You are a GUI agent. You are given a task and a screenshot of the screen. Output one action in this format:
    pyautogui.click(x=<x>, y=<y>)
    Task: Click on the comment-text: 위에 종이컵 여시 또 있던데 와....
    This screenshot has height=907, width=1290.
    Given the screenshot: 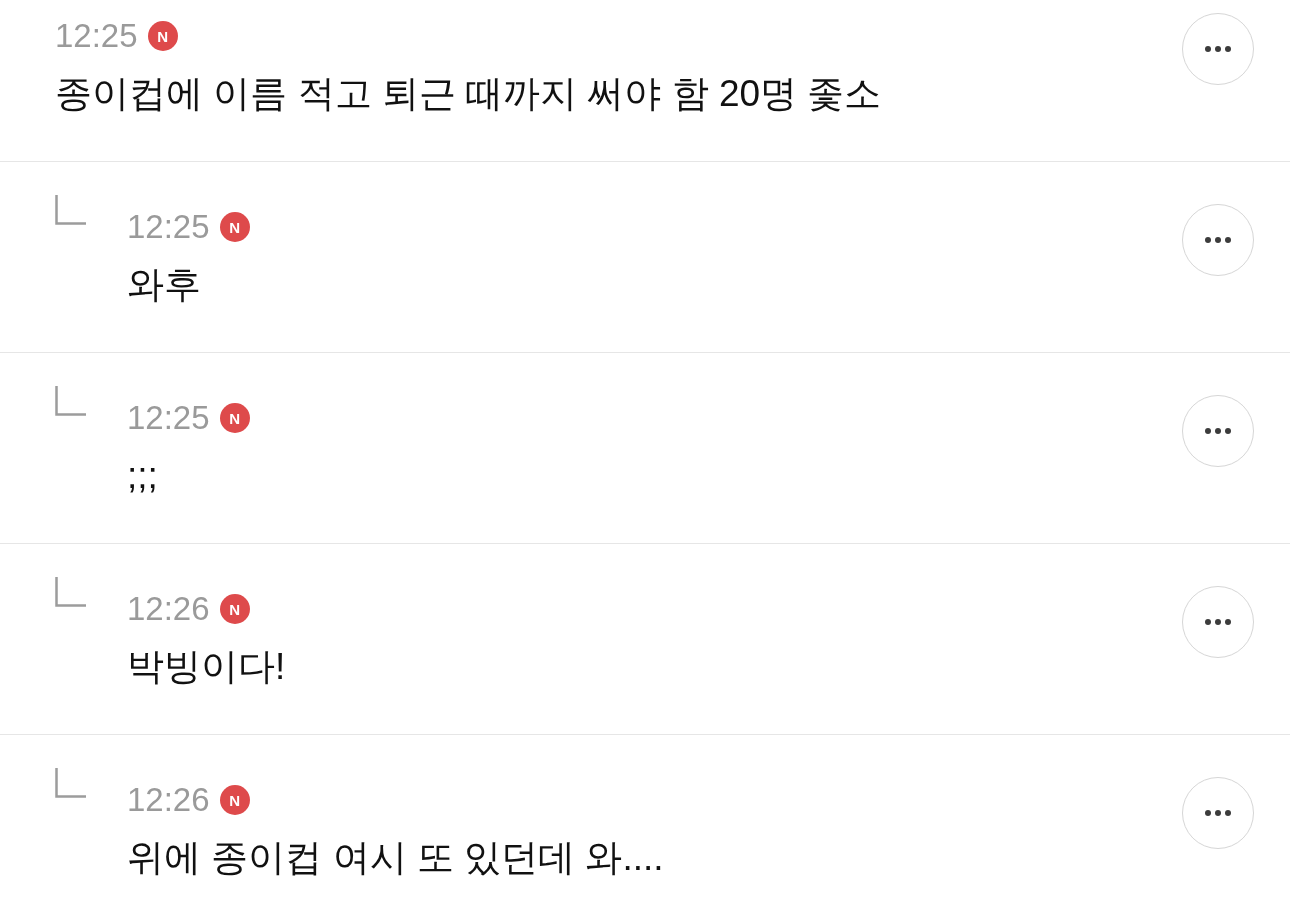 What is the action you would take?
    pyautogui.click(x=396, y=858)
    